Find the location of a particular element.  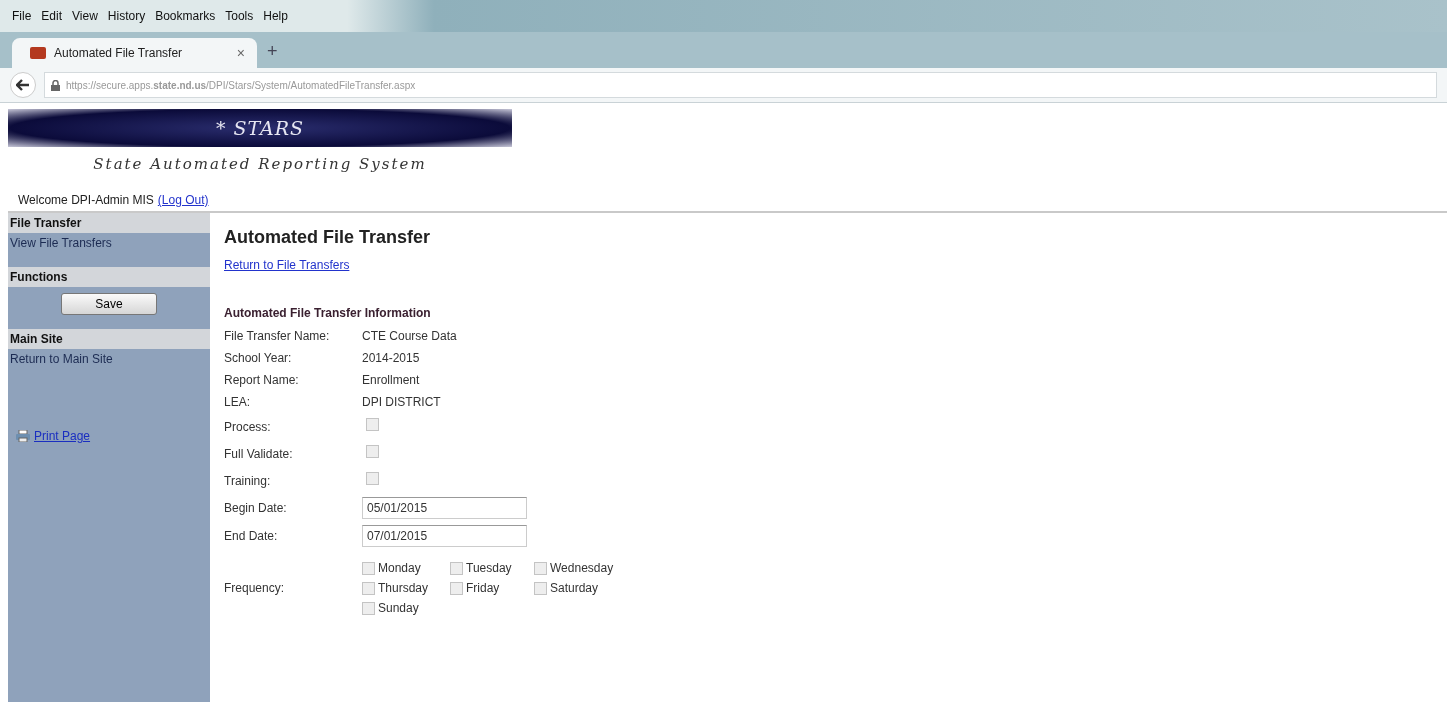

menu-item: Edit is located at coordinates (52, 16).